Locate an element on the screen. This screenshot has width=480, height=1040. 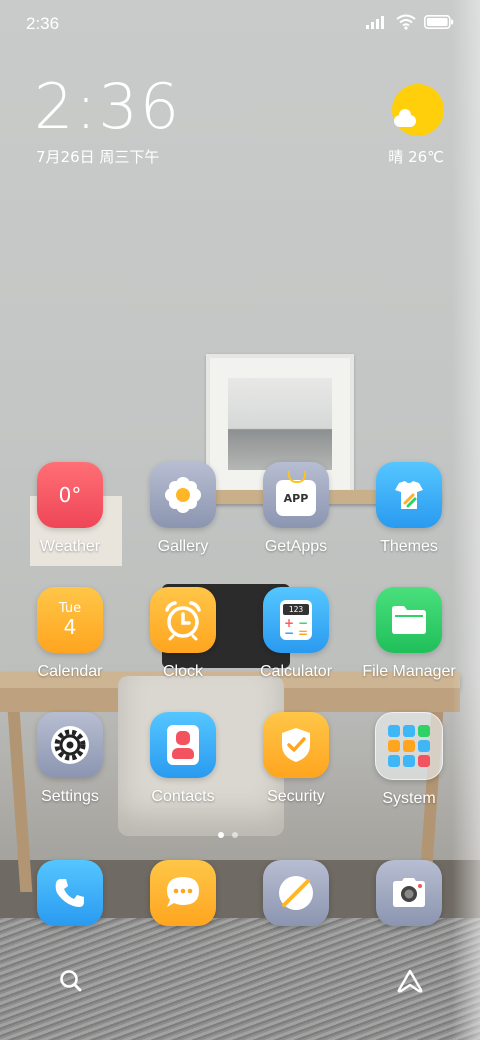
app-security: Security is located at coordinates (296, 759).